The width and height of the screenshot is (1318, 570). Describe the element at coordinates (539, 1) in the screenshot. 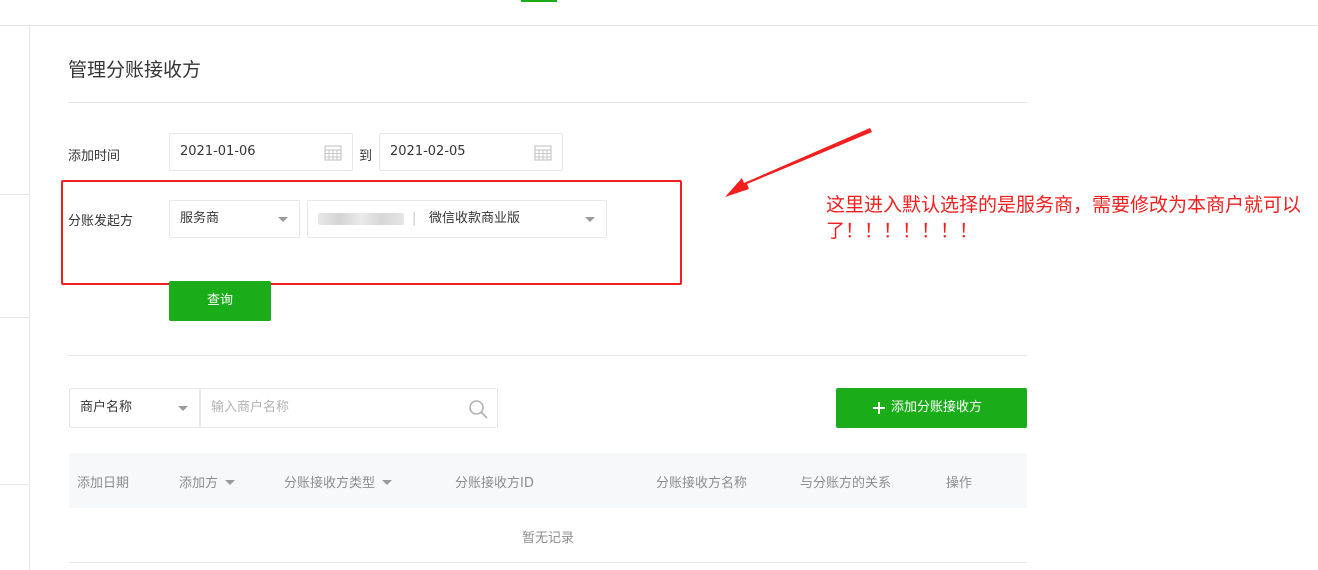

I see `active-nav-indicator` at that location.